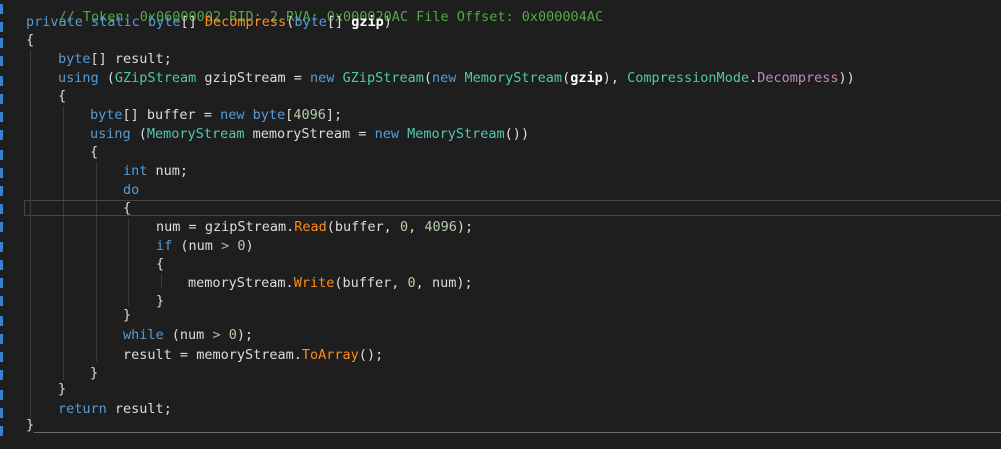  I want to click on num-literal: 4096, so click(309, 115).